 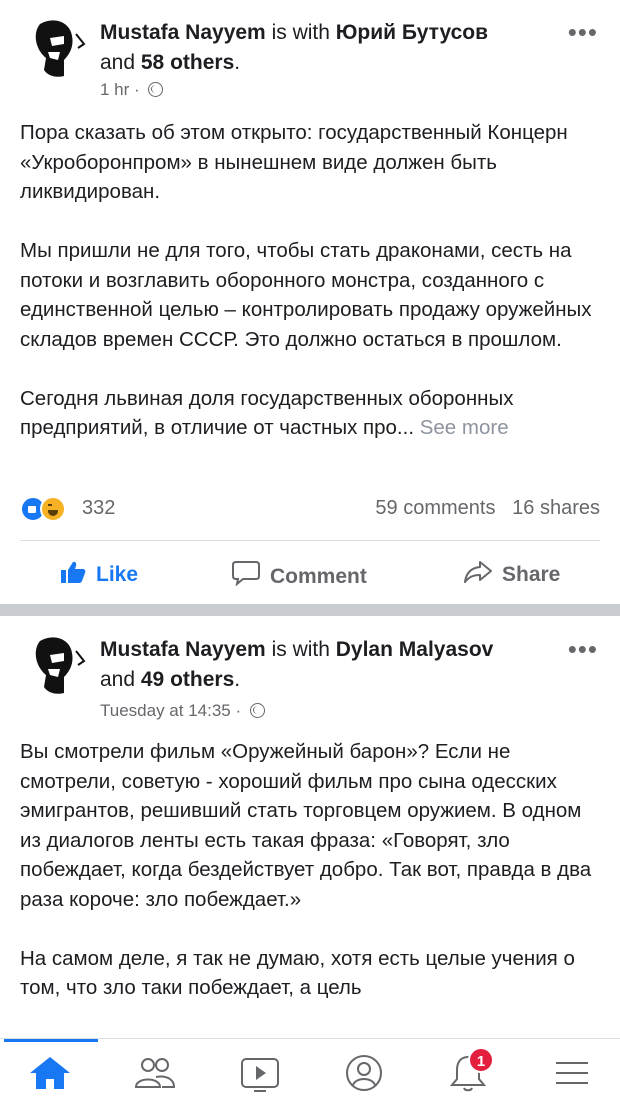 What do you see at coordinates (310, 610) in the screenshot?
I see `feed-separator` at bounding box center [310, 610].